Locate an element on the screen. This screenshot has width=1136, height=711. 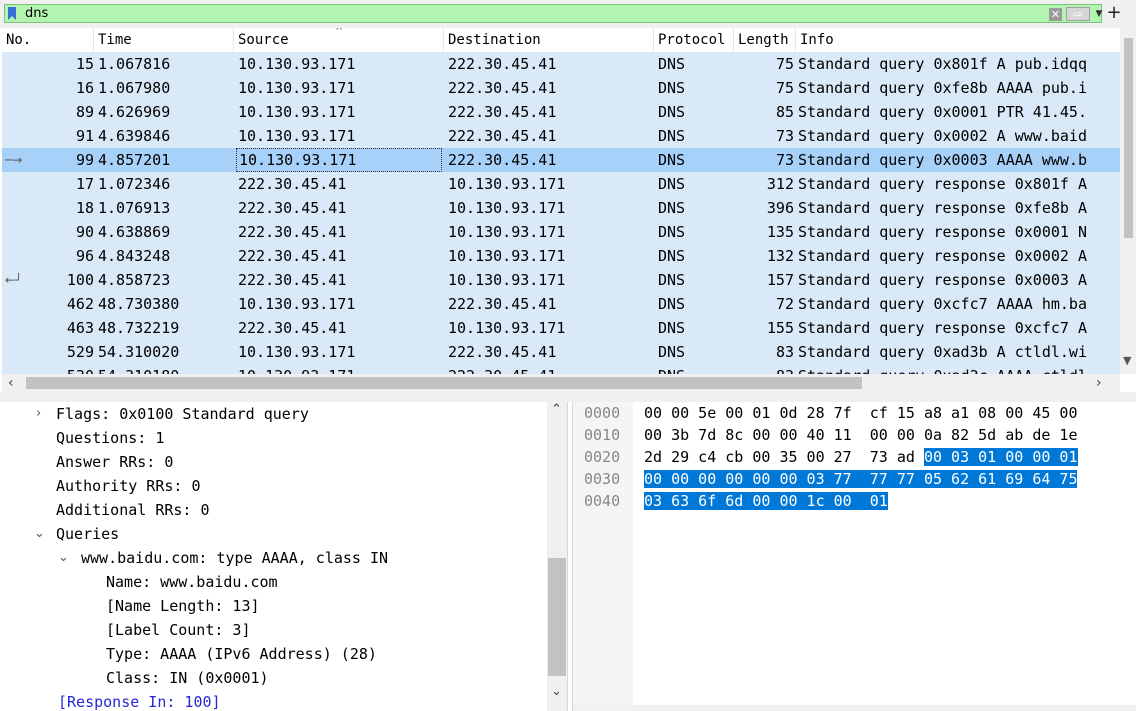
pane-splitter is located at coordinates (568, 397).